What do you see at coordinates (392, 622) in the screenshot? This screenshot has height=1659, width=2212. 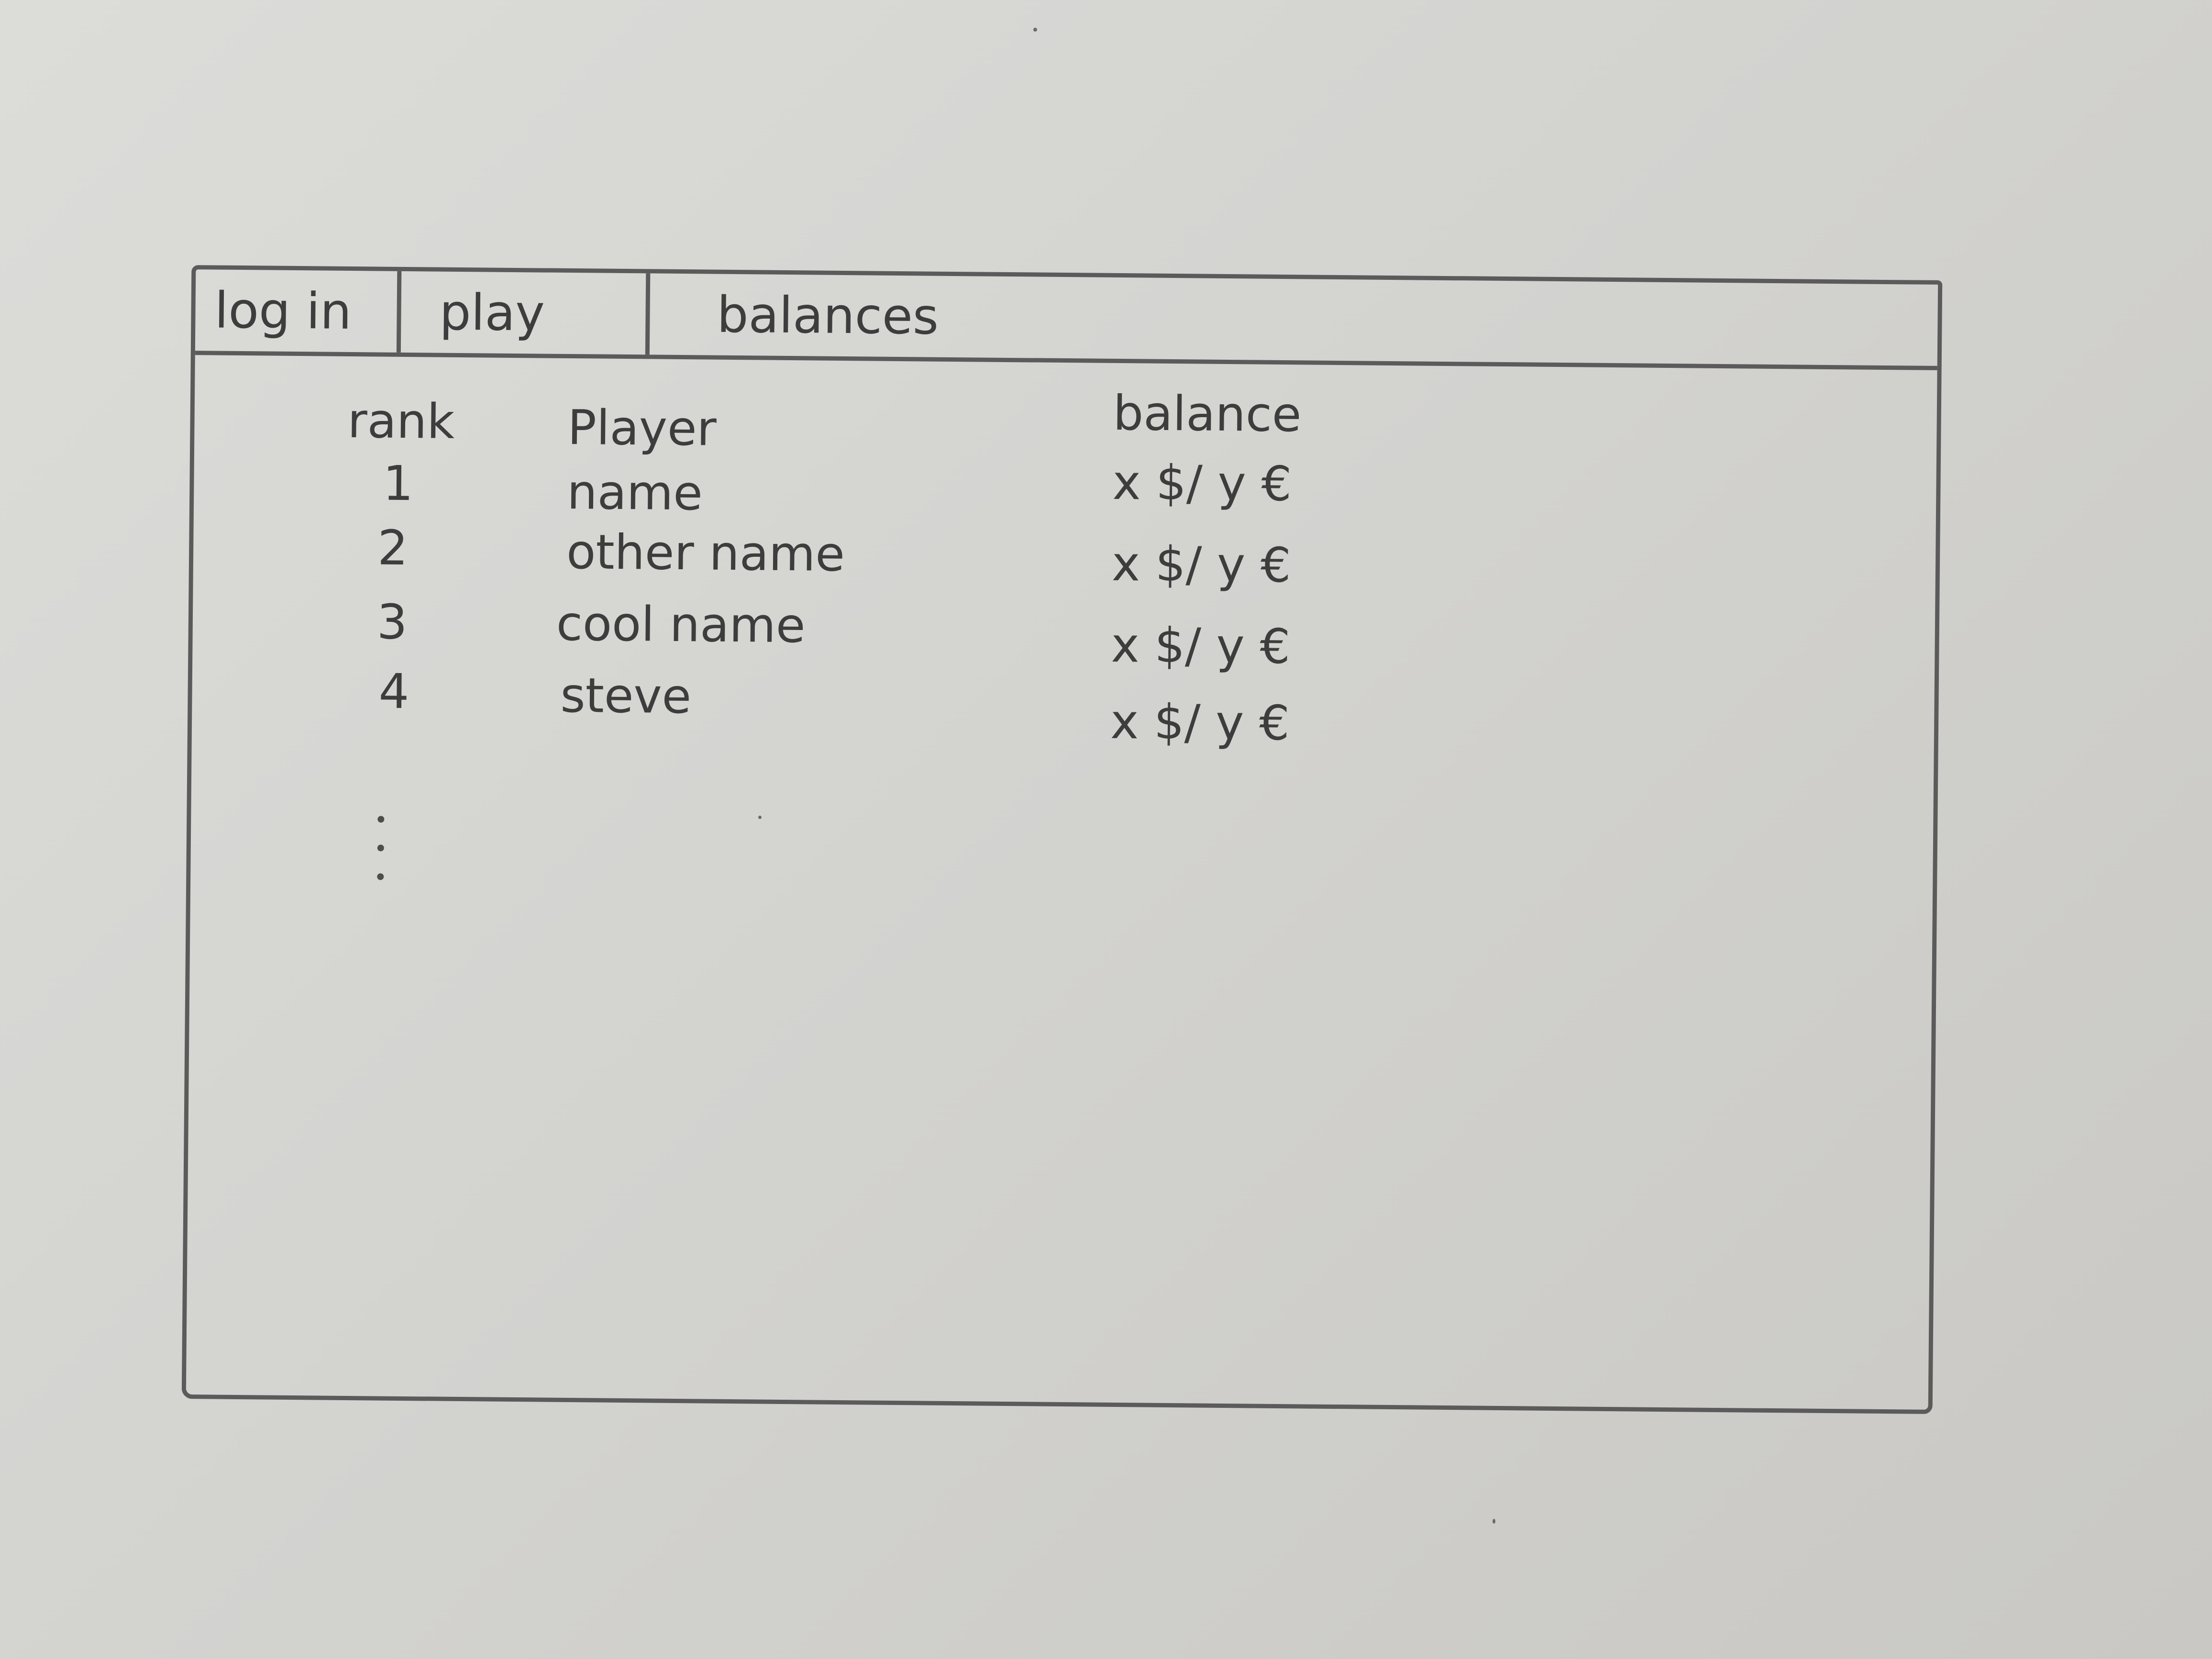 I see `table-row-rank: 3` at bounding box center [392, 622].